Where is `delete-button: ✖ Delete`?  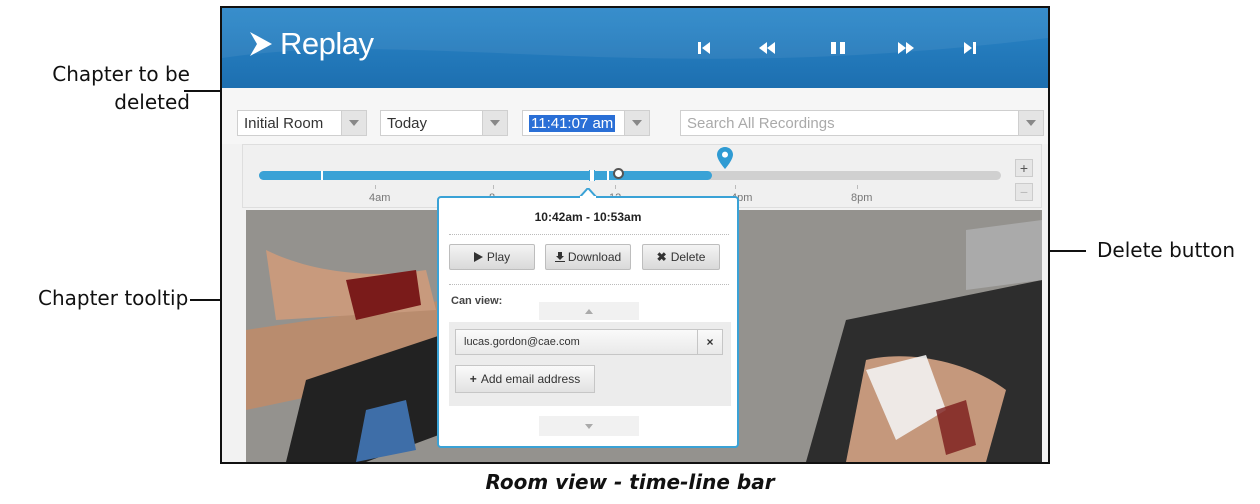
delete-button: ✖ Delete is located at coordinates (681, 257).